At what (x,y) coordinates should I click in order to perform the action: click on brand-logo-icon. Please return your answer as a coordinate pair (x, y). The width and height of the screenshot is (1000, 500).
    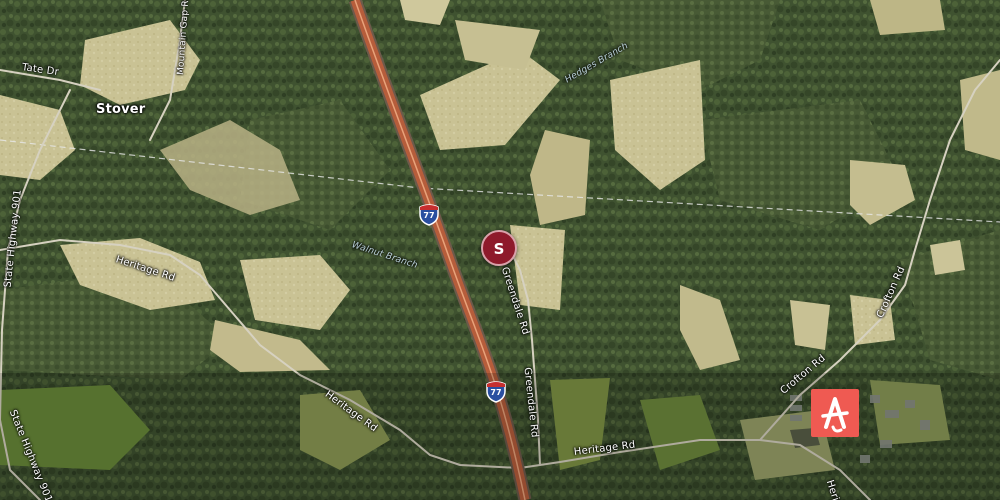
    Looking at the image, I should click on (835, 413).